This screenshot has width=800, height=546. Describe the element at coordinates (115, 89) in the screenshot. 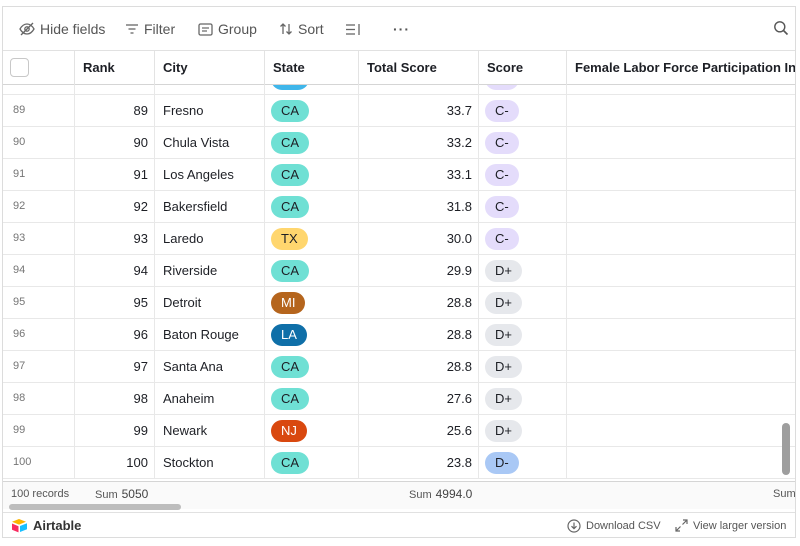

I see `rank-cell: 88` at that location.